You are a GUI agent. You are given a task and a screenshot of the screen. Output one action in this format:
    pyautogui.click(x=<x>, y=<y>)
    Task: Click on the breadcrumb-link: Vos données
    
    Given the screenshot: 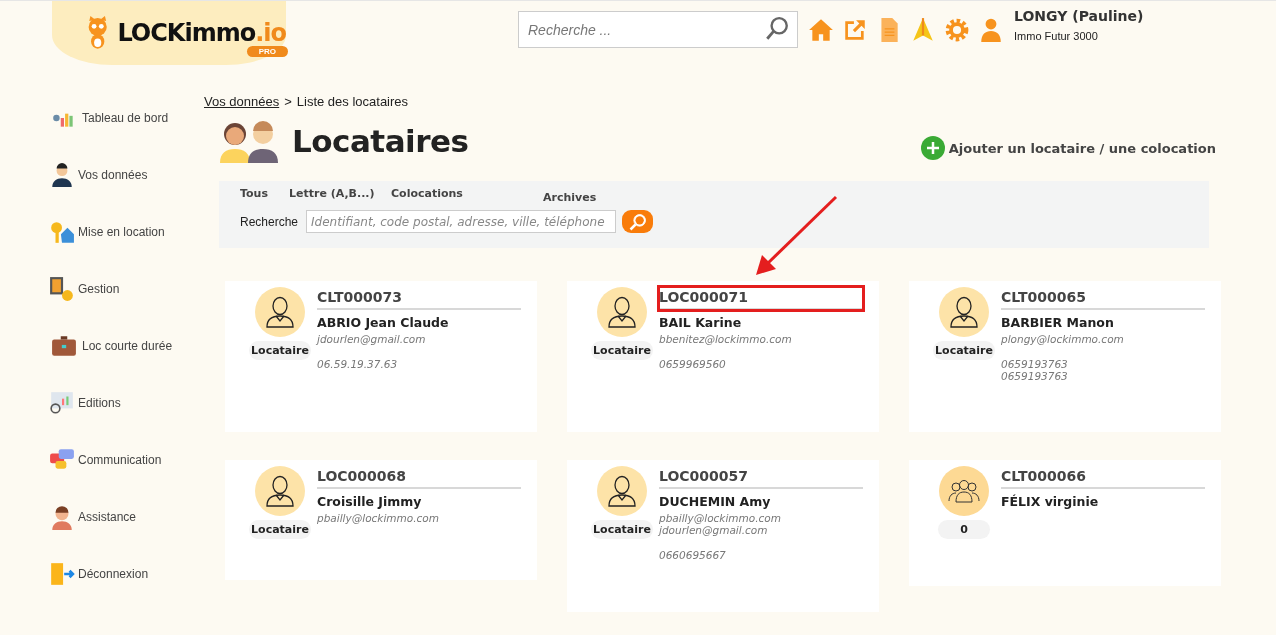 What is the action you would take?
    pyautogui.click(x=242, y=101)
    